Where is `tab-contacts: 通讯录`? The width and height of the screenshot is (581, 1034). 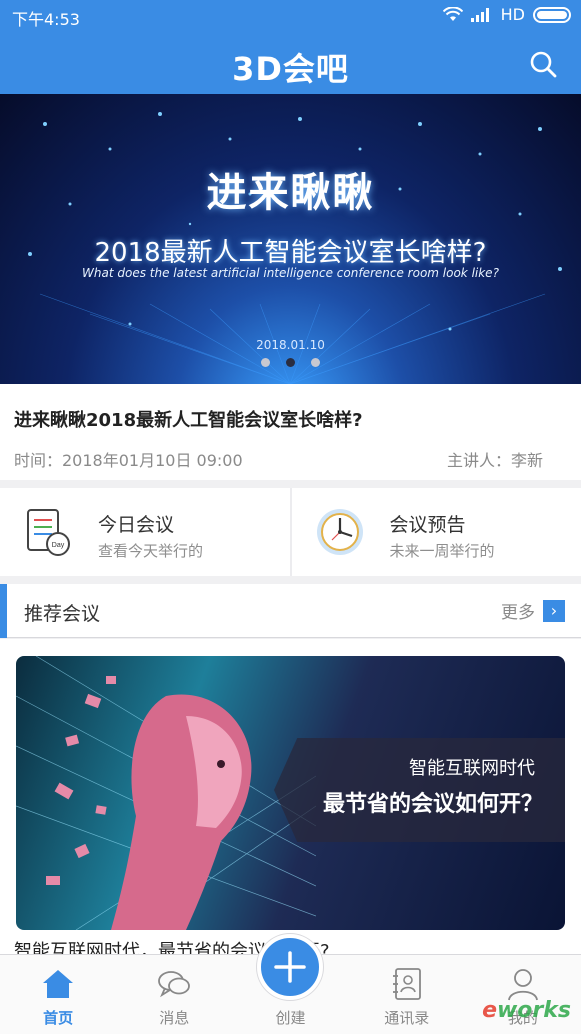 tab-contacts: 通讯录 is located at coordinates (407, 994).